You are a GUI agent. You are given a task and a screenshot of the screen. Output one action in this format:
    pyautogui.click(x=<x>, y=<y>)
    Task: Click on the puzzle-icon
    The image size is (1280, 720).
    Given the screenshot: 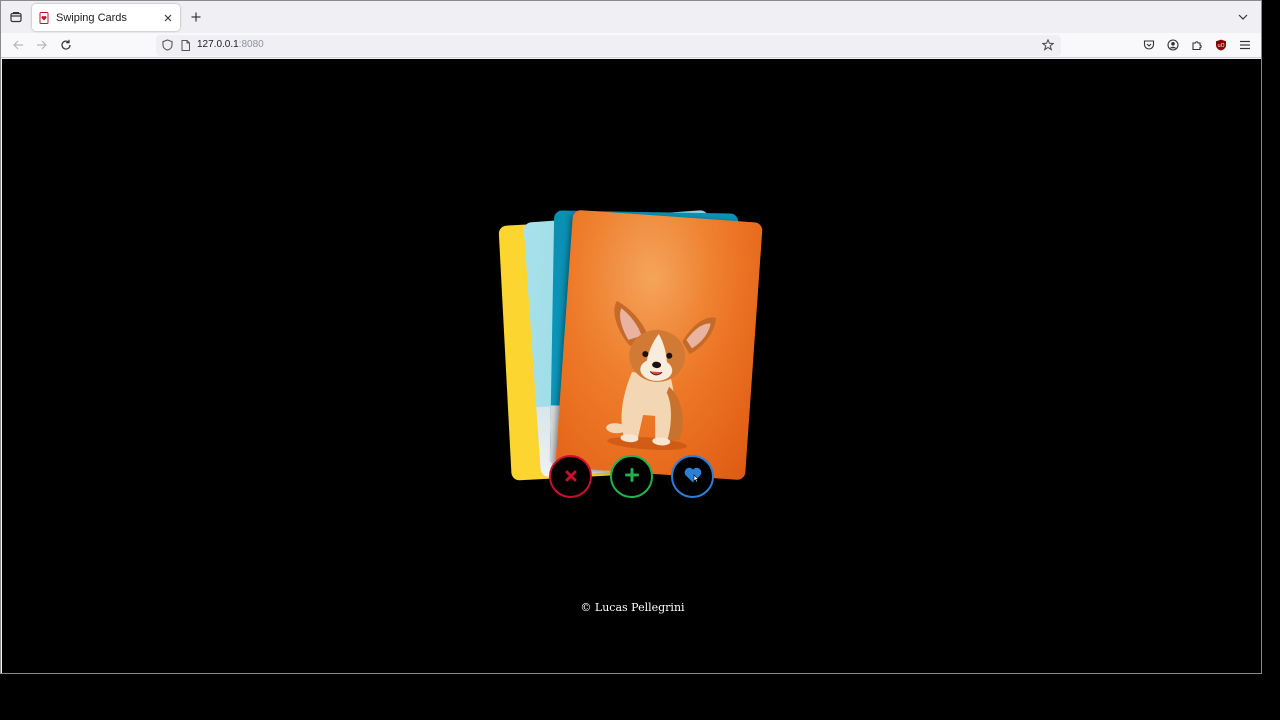 What is the action you would take?
    pyautogui.click(x=1197, y=45)
    